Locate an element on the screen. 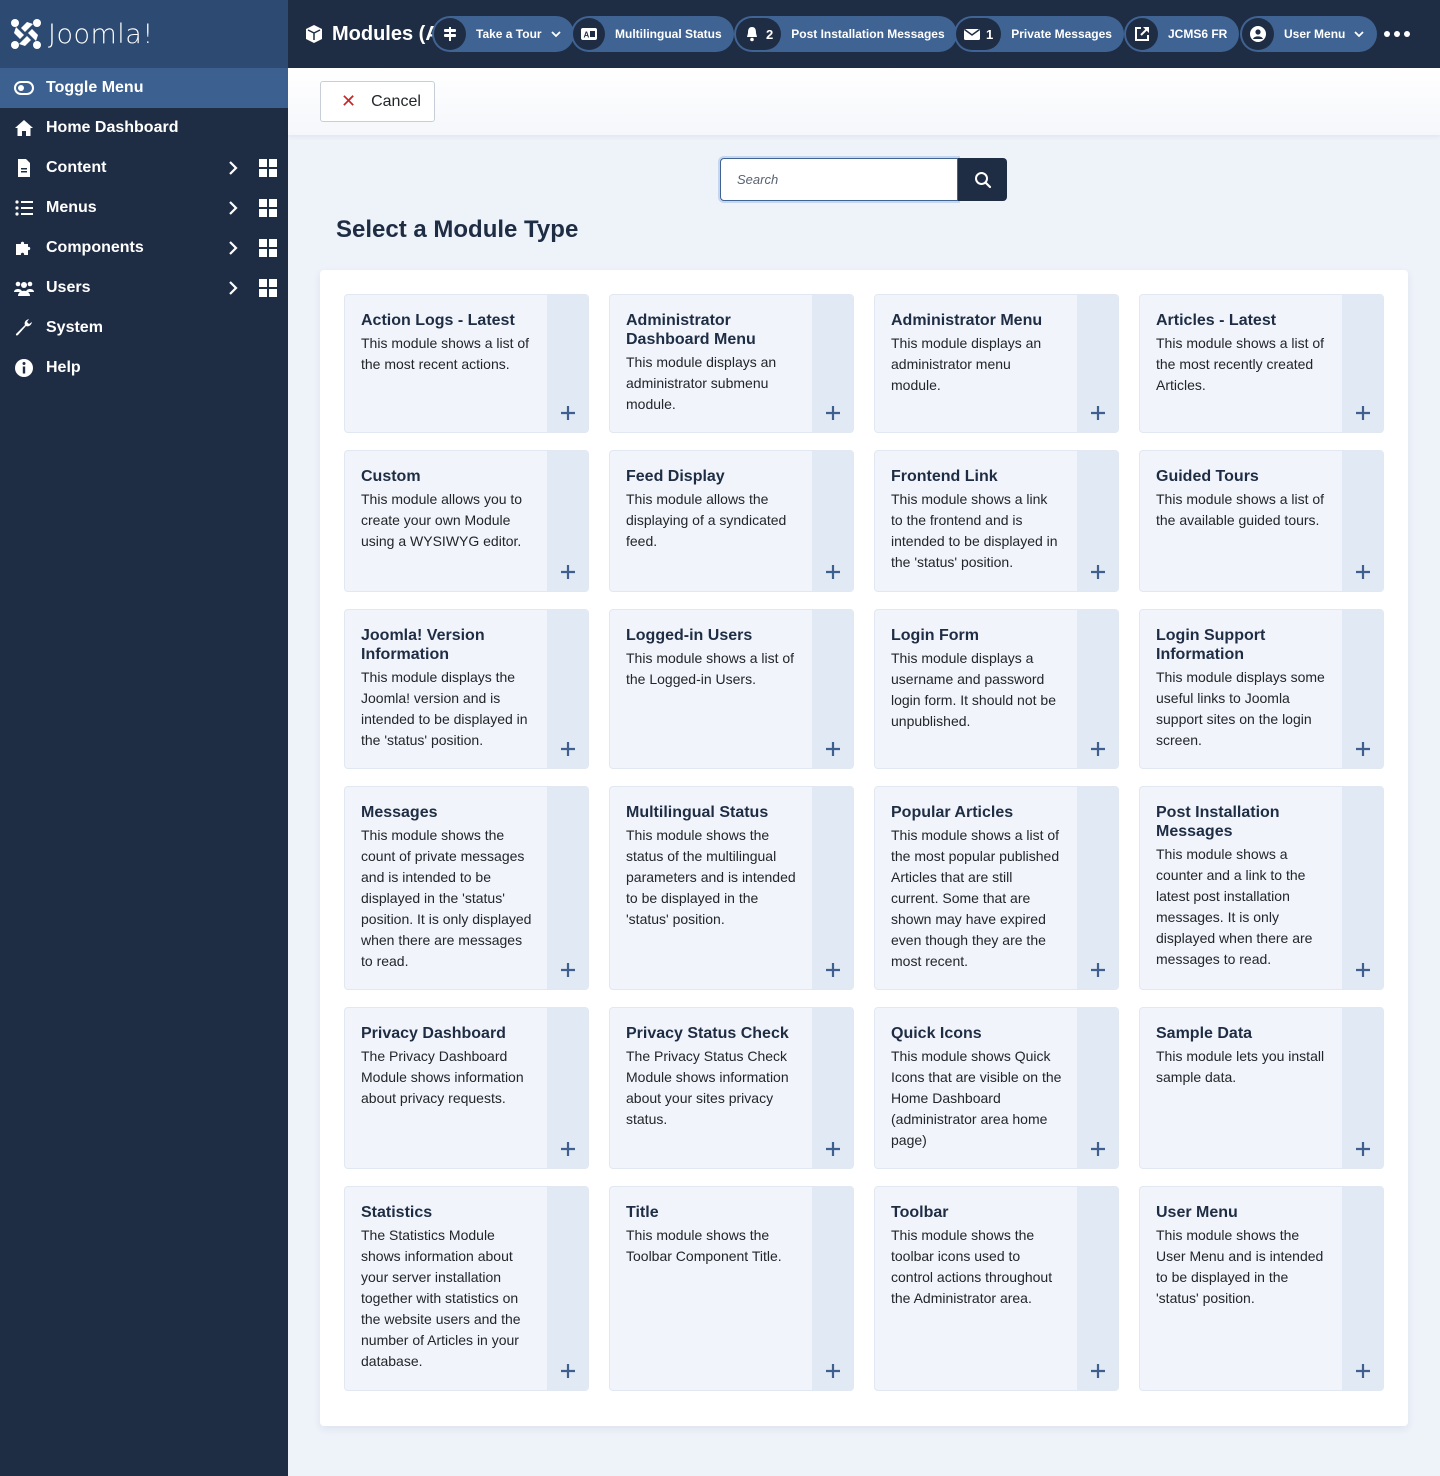 The image size is (1440, 1476). logo-bar: Joomla! is located at coordinates (144, 34).